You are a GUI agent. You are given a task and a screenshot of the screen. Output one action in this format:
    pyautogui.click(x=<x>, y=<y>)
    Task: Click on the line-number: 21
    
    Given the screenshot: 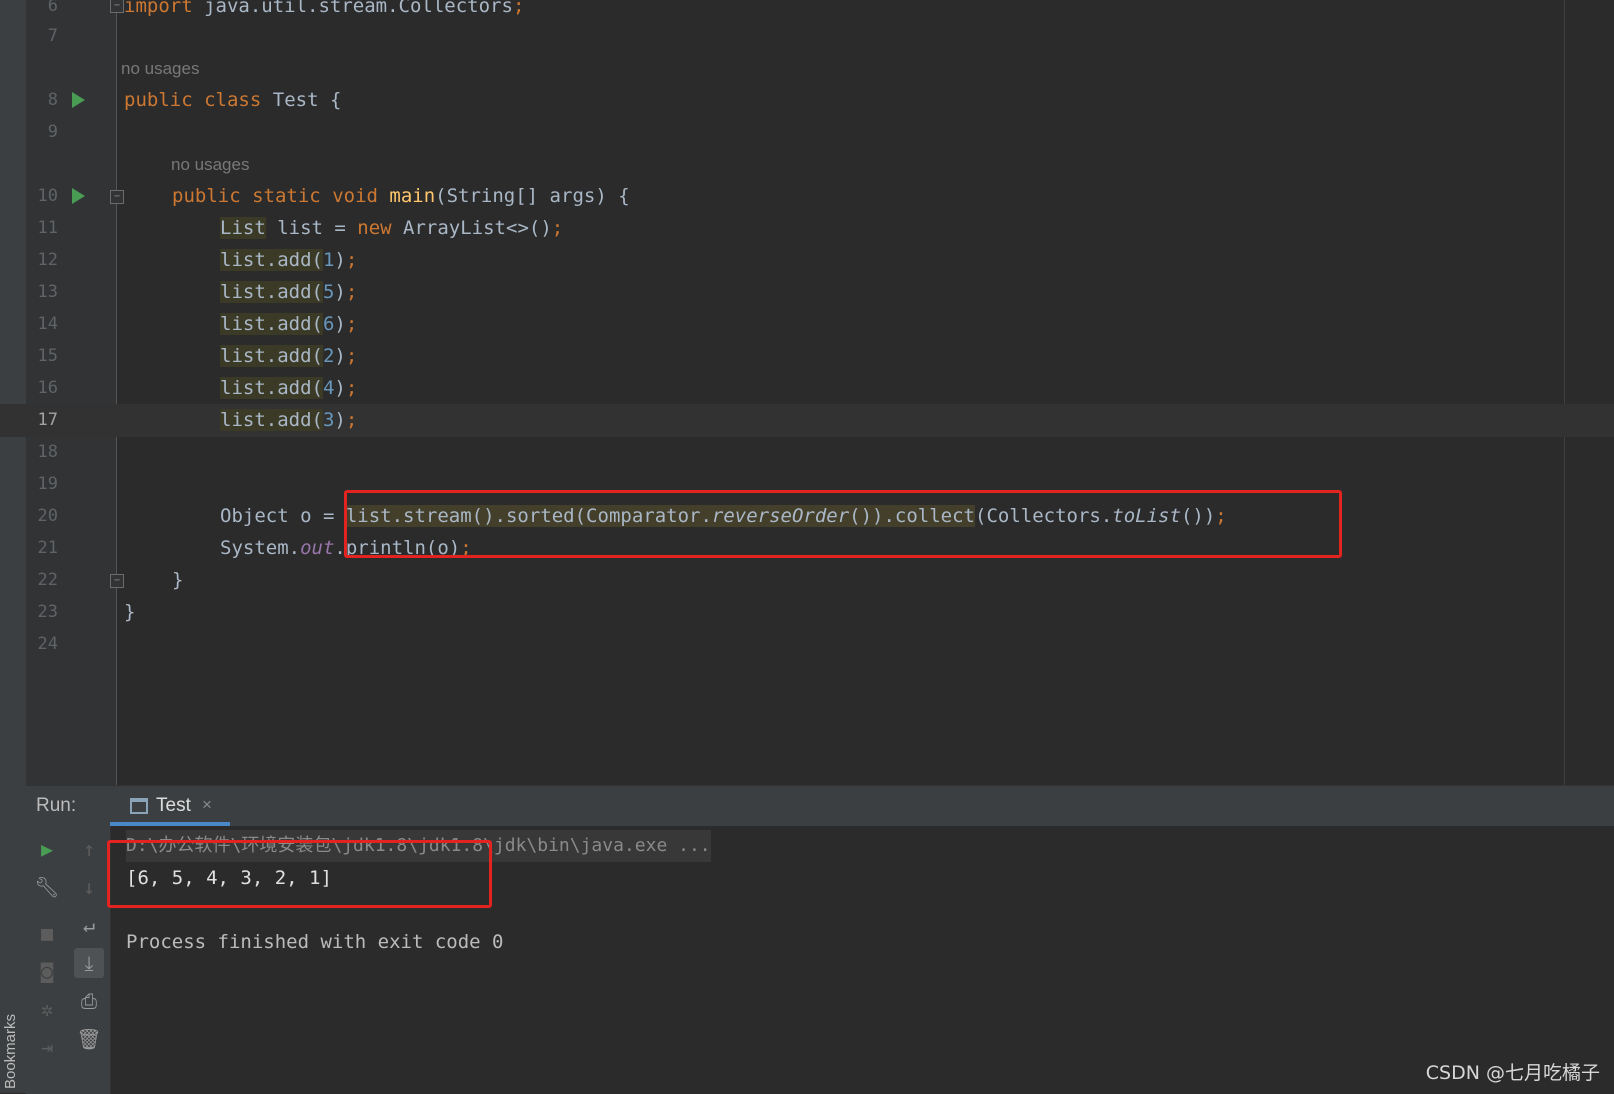 What is the action you would take?
    pyautogui.click(x=47, y=548)
    